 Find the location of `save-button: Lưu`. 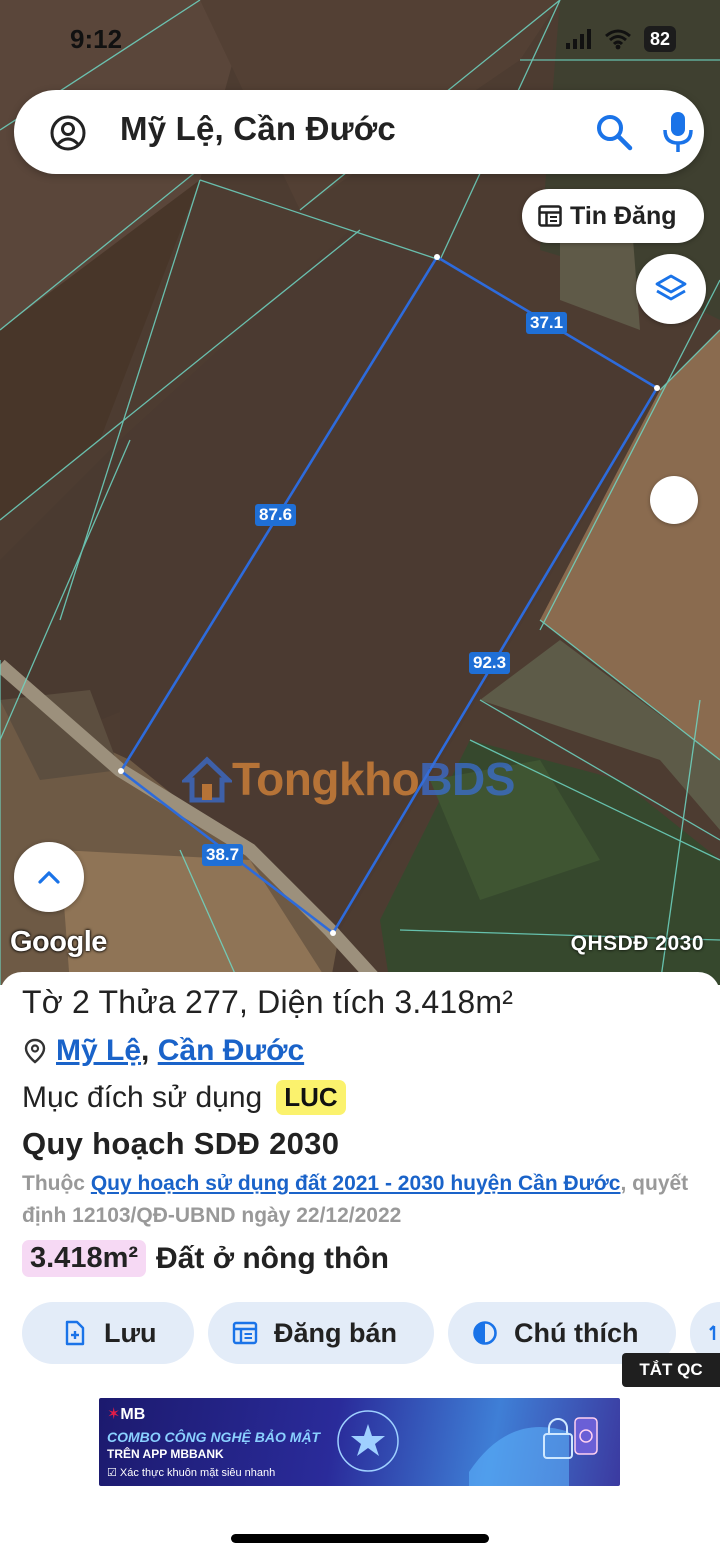

save-button: Lưu is located at coordinates (108, 1333).